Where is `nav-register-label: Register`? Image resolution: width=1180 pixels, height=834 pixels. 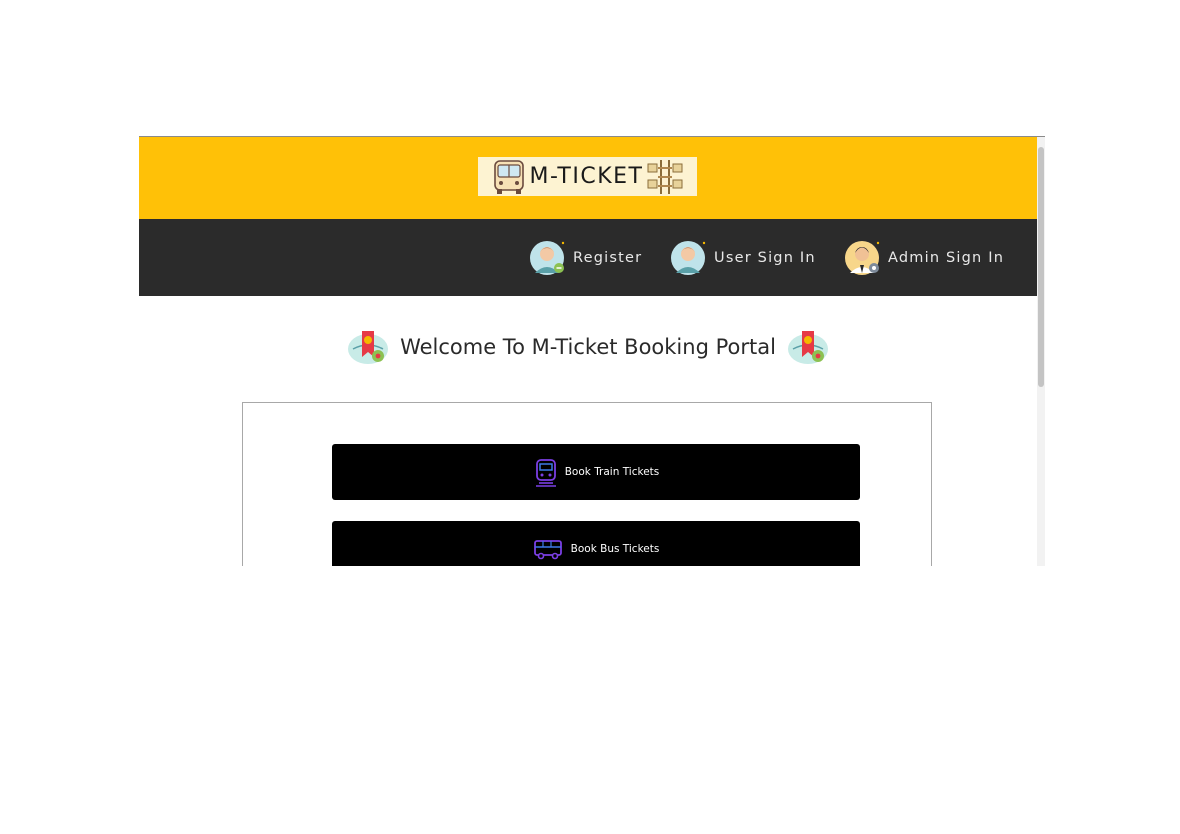
nav-register-label: Register is located at coordinates (608, 258).